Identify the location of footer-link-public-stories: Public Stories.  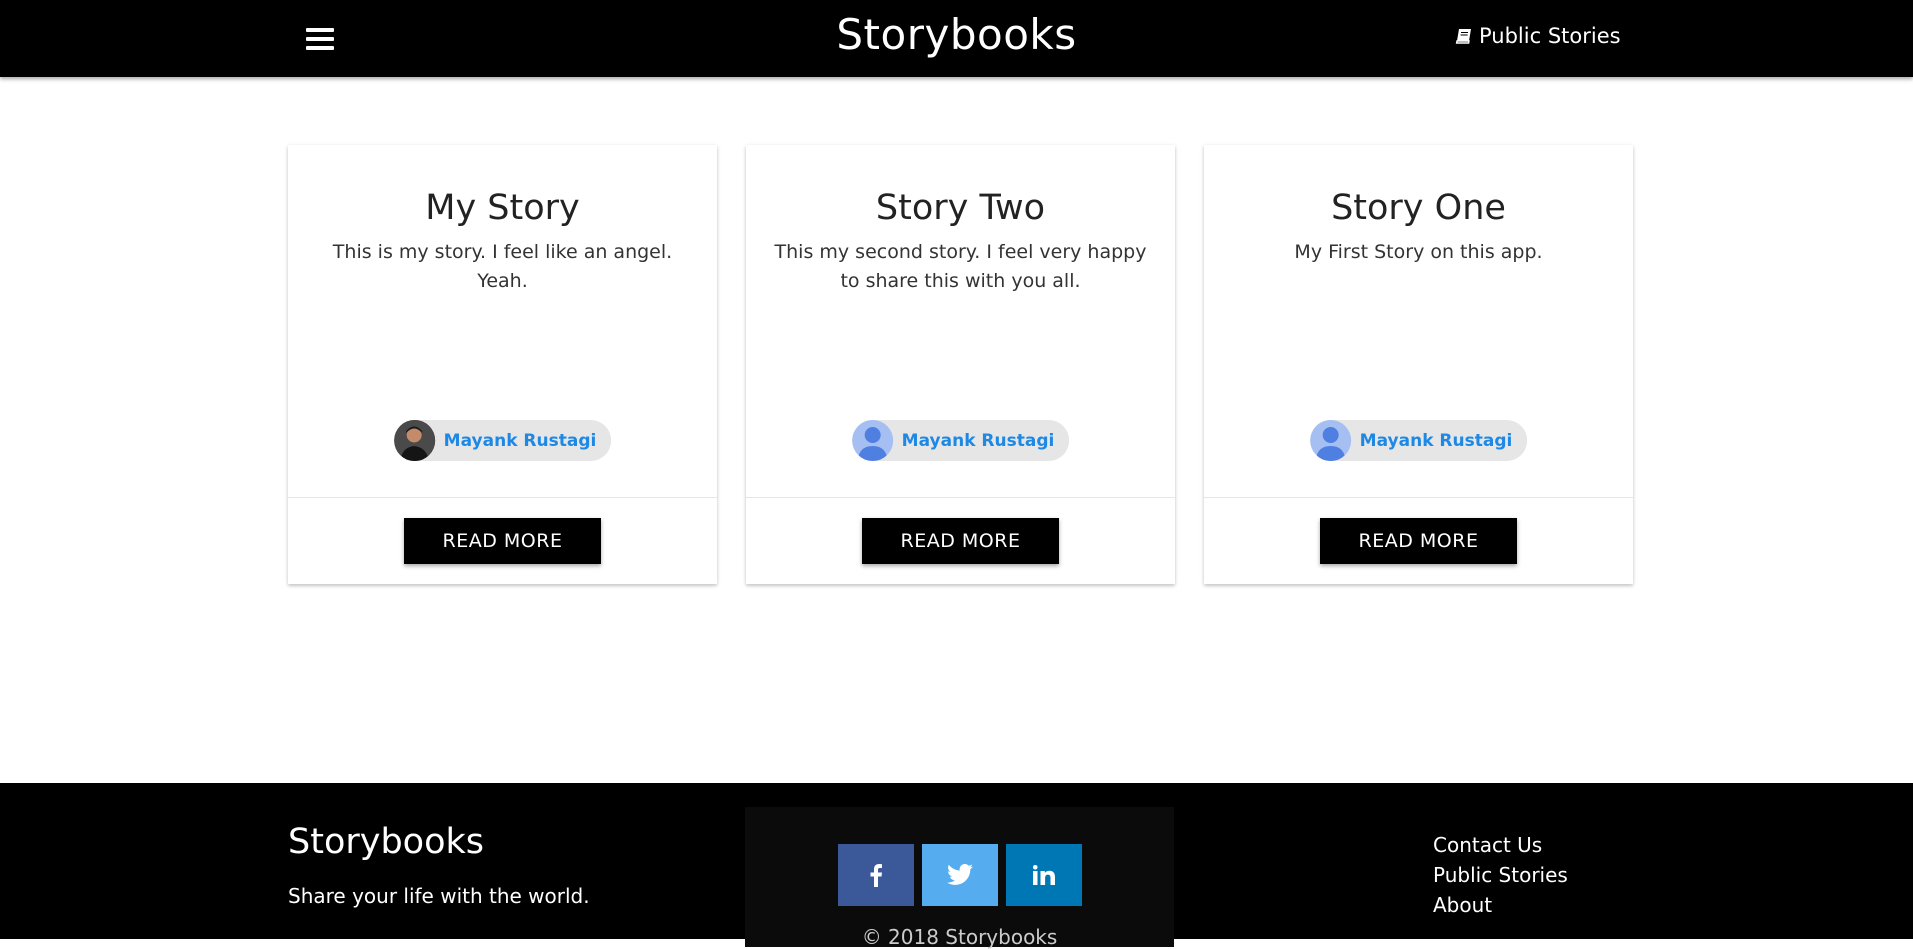
(1500, 875).